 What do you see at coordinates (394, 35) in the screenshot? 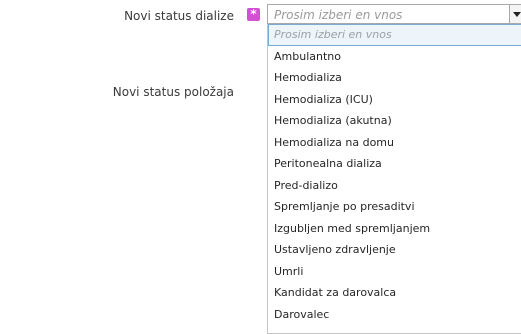
I see `dropdown-option-placeholder: Prosim izberi en vnos` at bounding box center [394, 35].